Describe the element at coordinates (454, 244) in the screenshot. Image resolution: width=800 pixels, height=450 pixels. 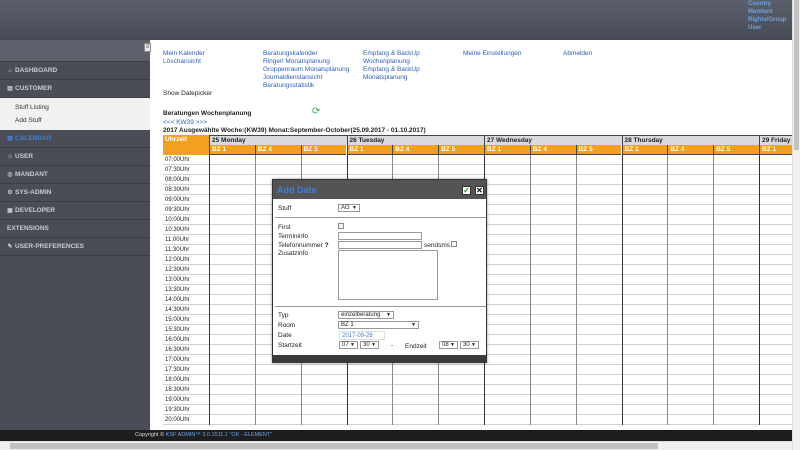
I see `sendsms-checkbox` at that location.